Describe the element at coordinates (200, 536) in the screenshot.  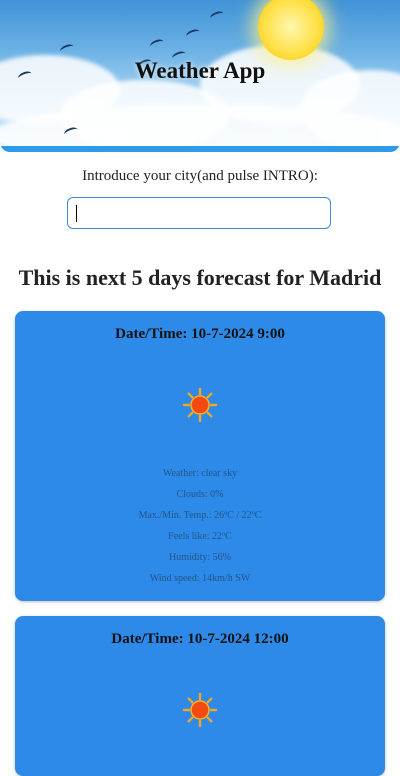
I see `feels-like-value: Feels like: 22ºC` at that location.